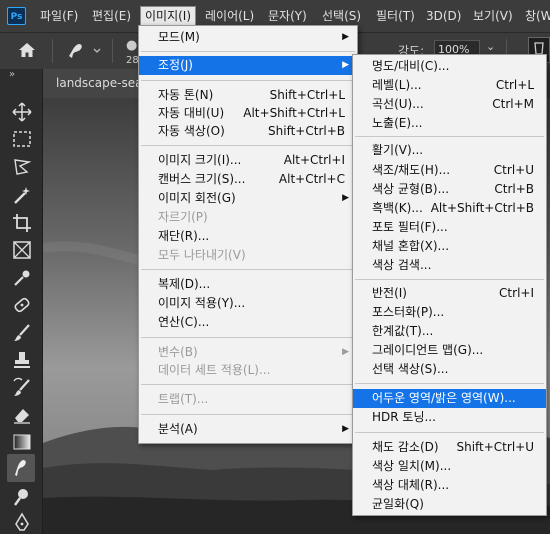 This screenshot has width=550, height=534. Describe the element at coordinates (22, 523) in the screenshot. I see `pen-tool-icon` at that location.